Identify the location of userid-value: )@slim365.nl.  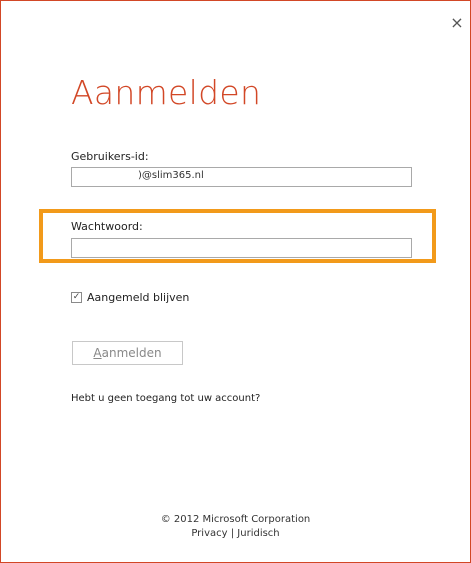
(171, 175).